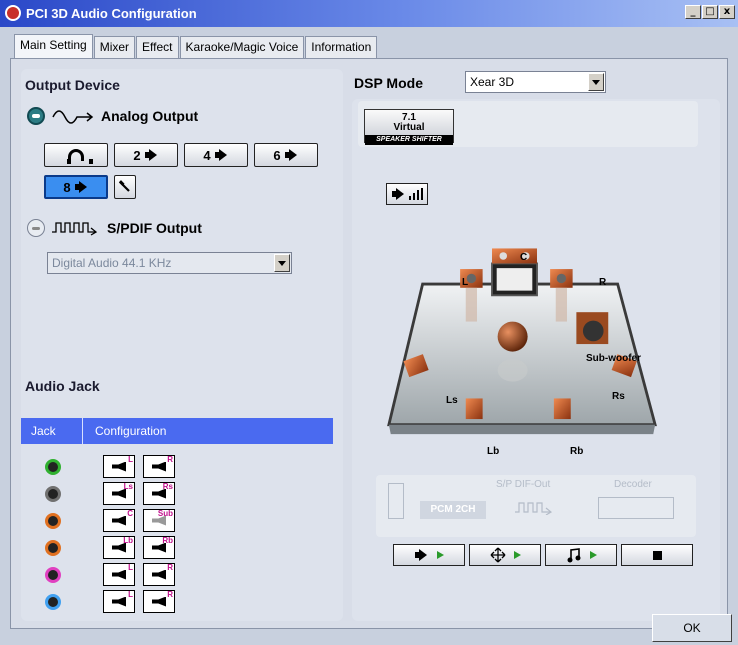 This screenshot has width=738, height=645. I want to click on tab-karaoke: Karaoke/Magic Voice, so click(242, 47).